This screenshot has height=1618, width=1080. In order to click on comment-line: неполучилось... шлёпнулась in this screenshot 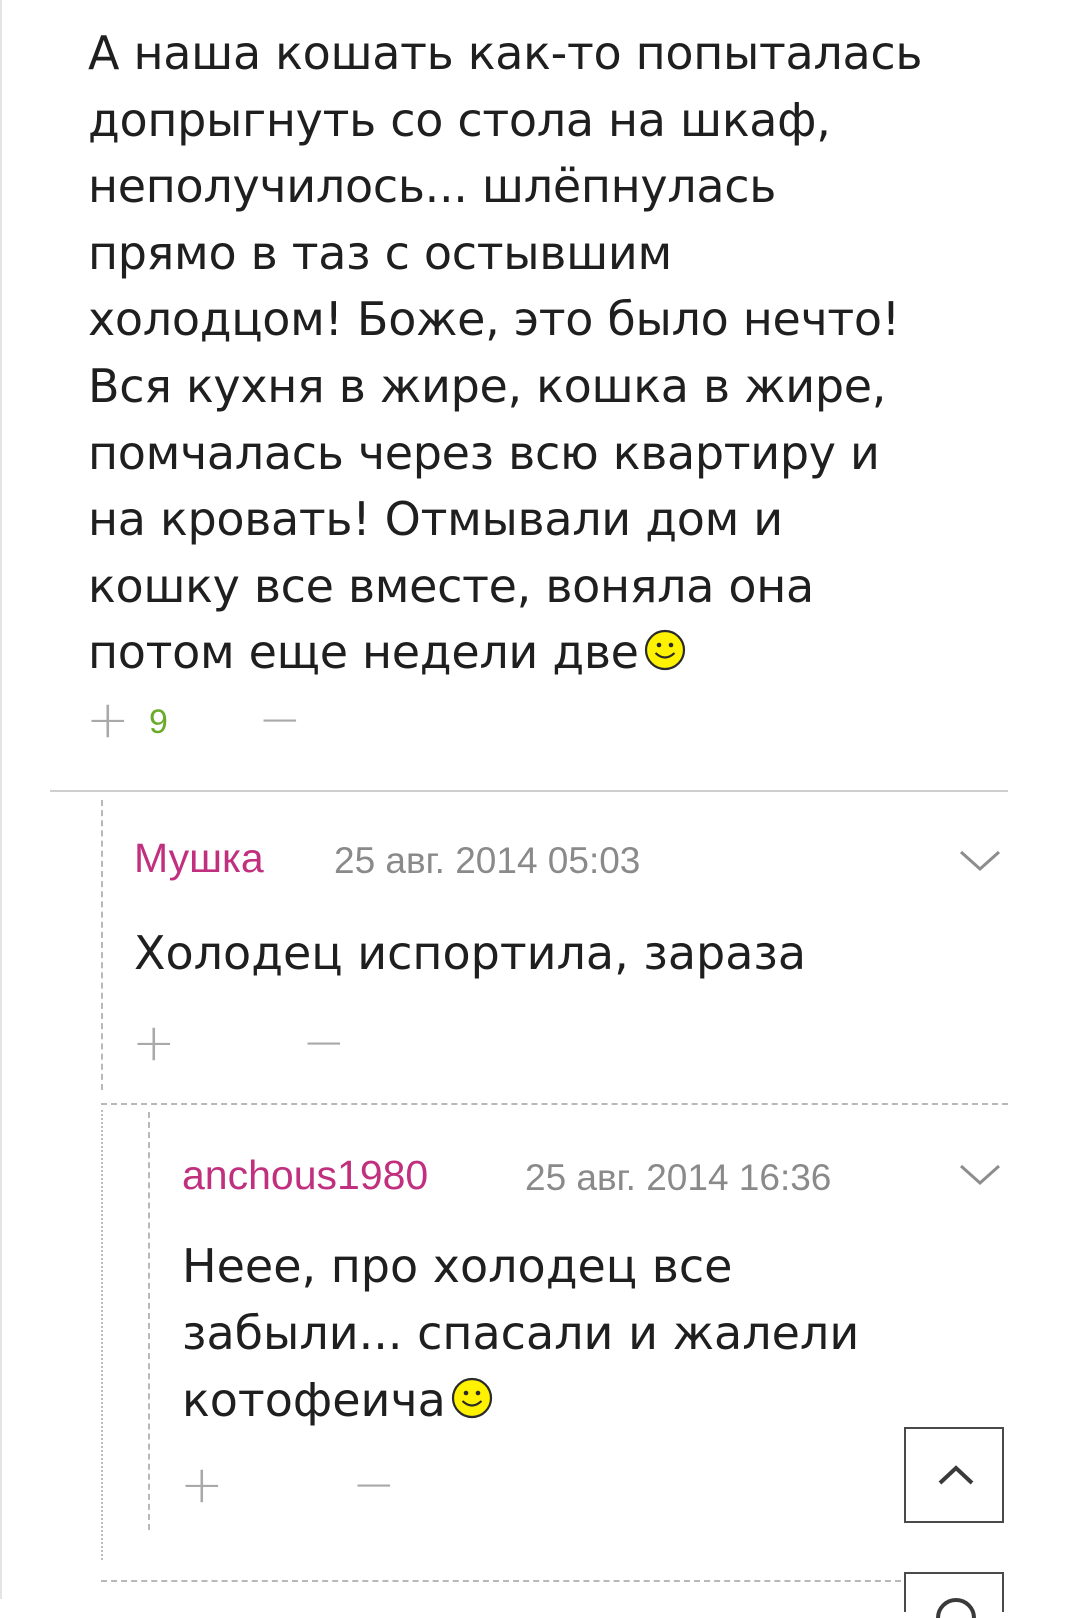, I will do `click(432, 186)`.